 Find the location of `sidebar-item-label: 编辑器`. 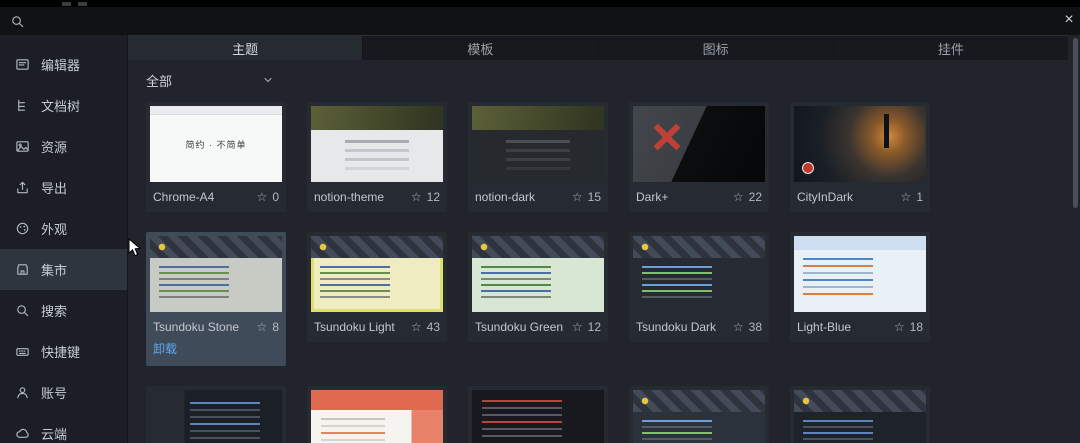

sidebar-item-label: 编辑器 is located at coordinates (61, 65).